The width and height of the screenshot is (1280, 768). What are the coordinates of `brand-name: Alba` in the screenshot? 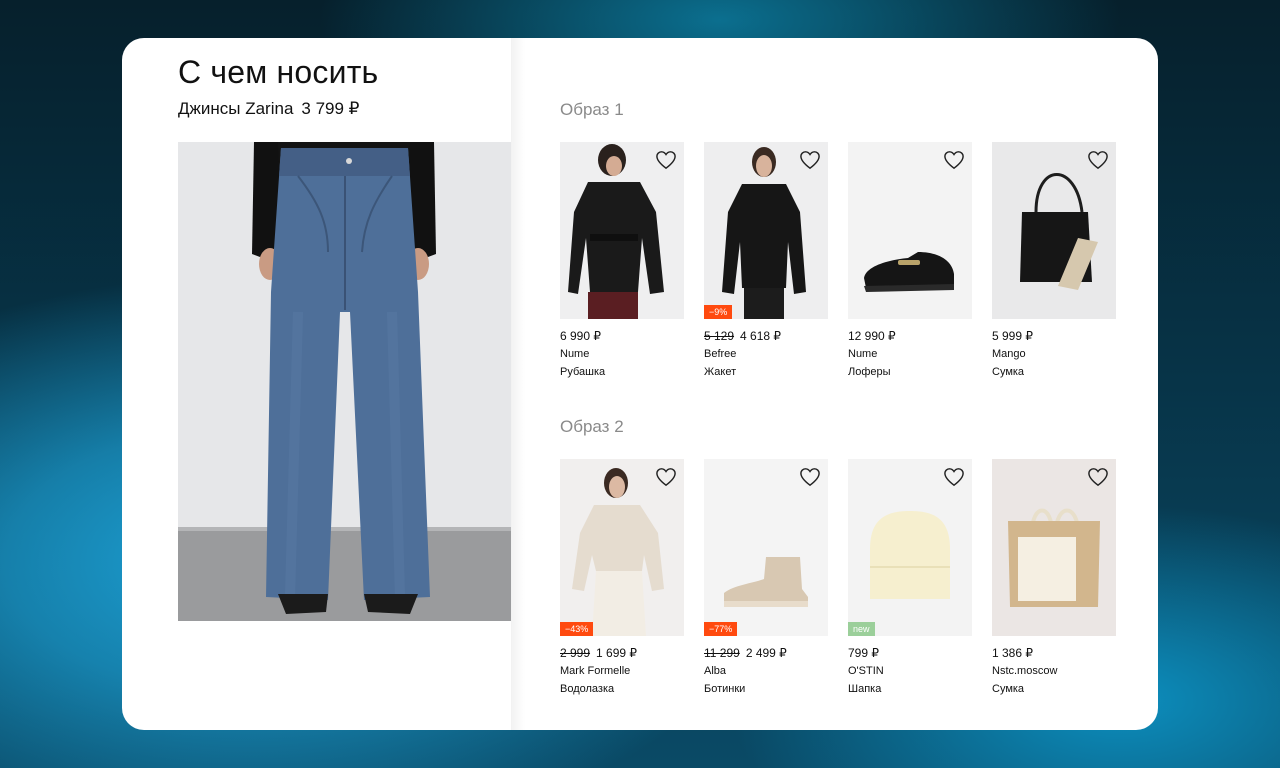 It's located at (766, 671).